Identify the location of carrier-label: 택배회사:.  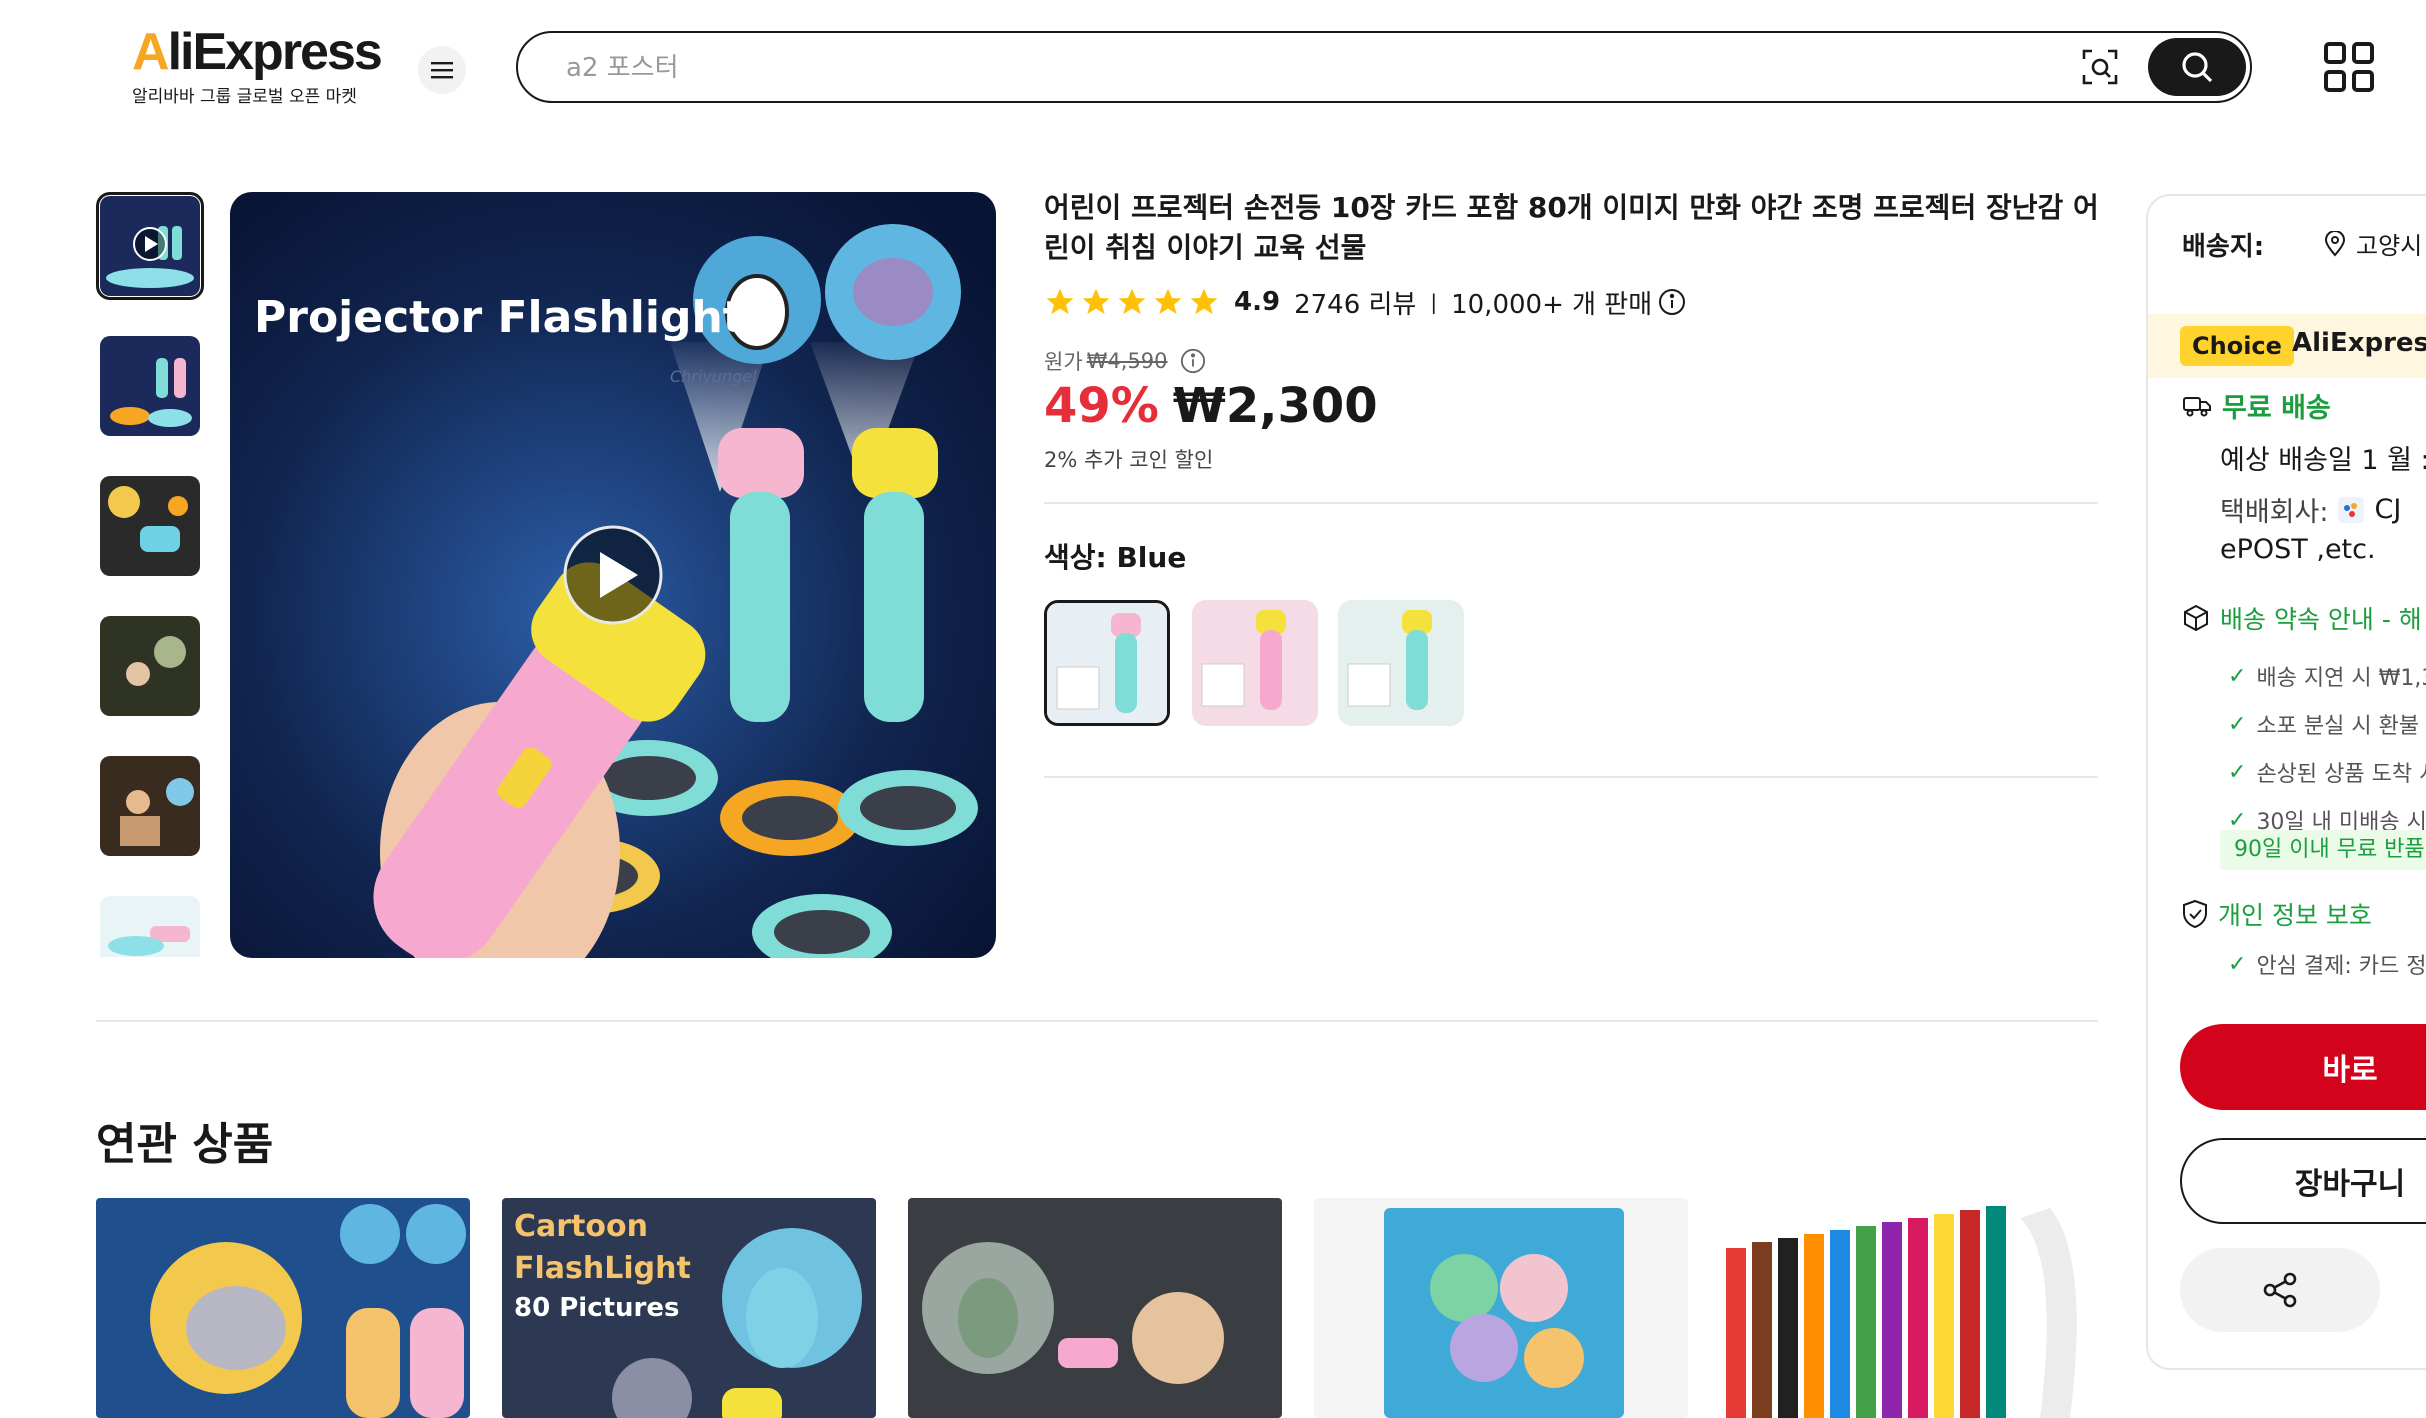
(2274, 512).